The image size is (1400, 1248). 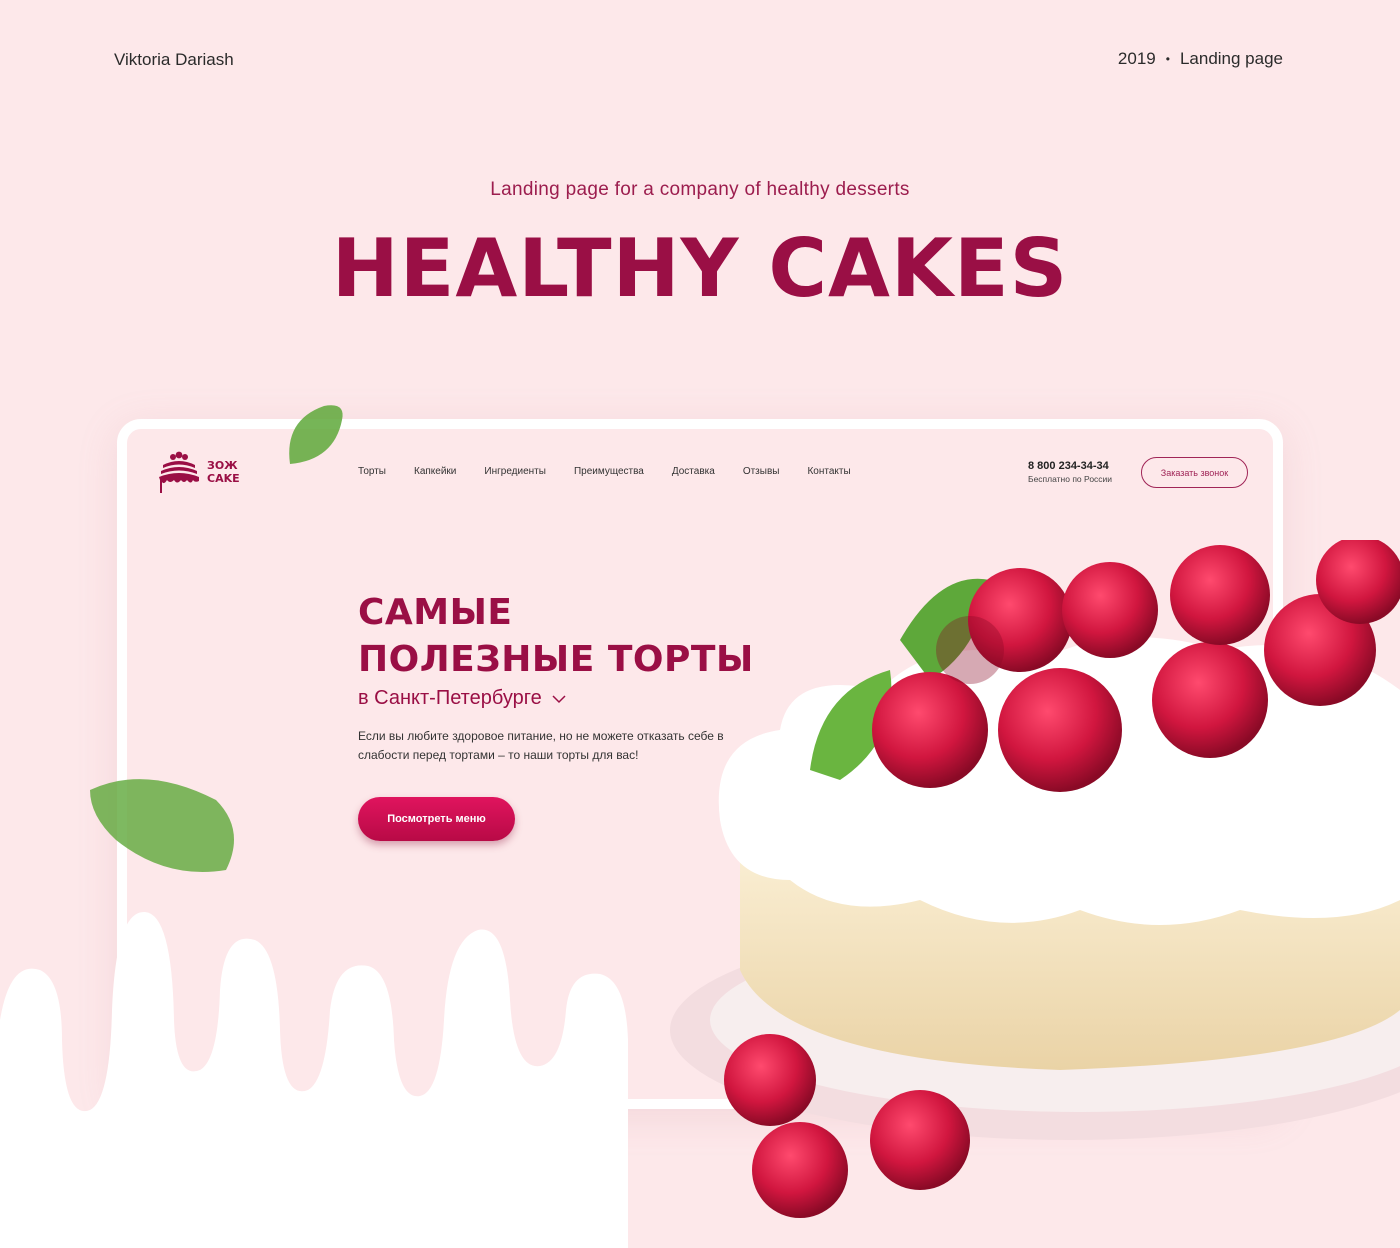 I want to click on view-menu-button: Посмотреть меню, so click(x=436, y=819).